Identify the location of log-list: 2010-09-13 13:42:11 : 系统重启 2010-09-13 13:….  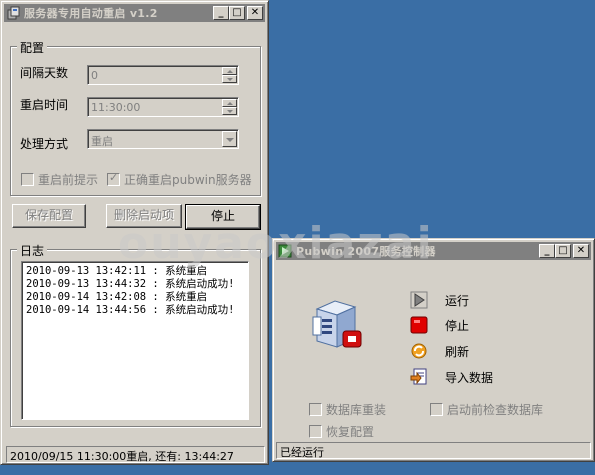
(135, 340).